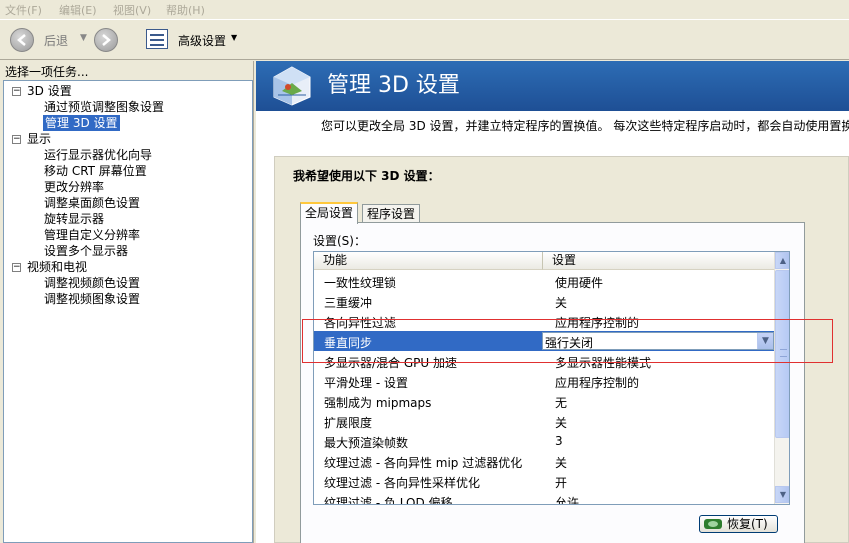 The image size is (849, 543). Describe the element at coordinates (544, 321) in the screenshot. I see `table-row: 各向异性过滤 应用程序控制的` at that location.